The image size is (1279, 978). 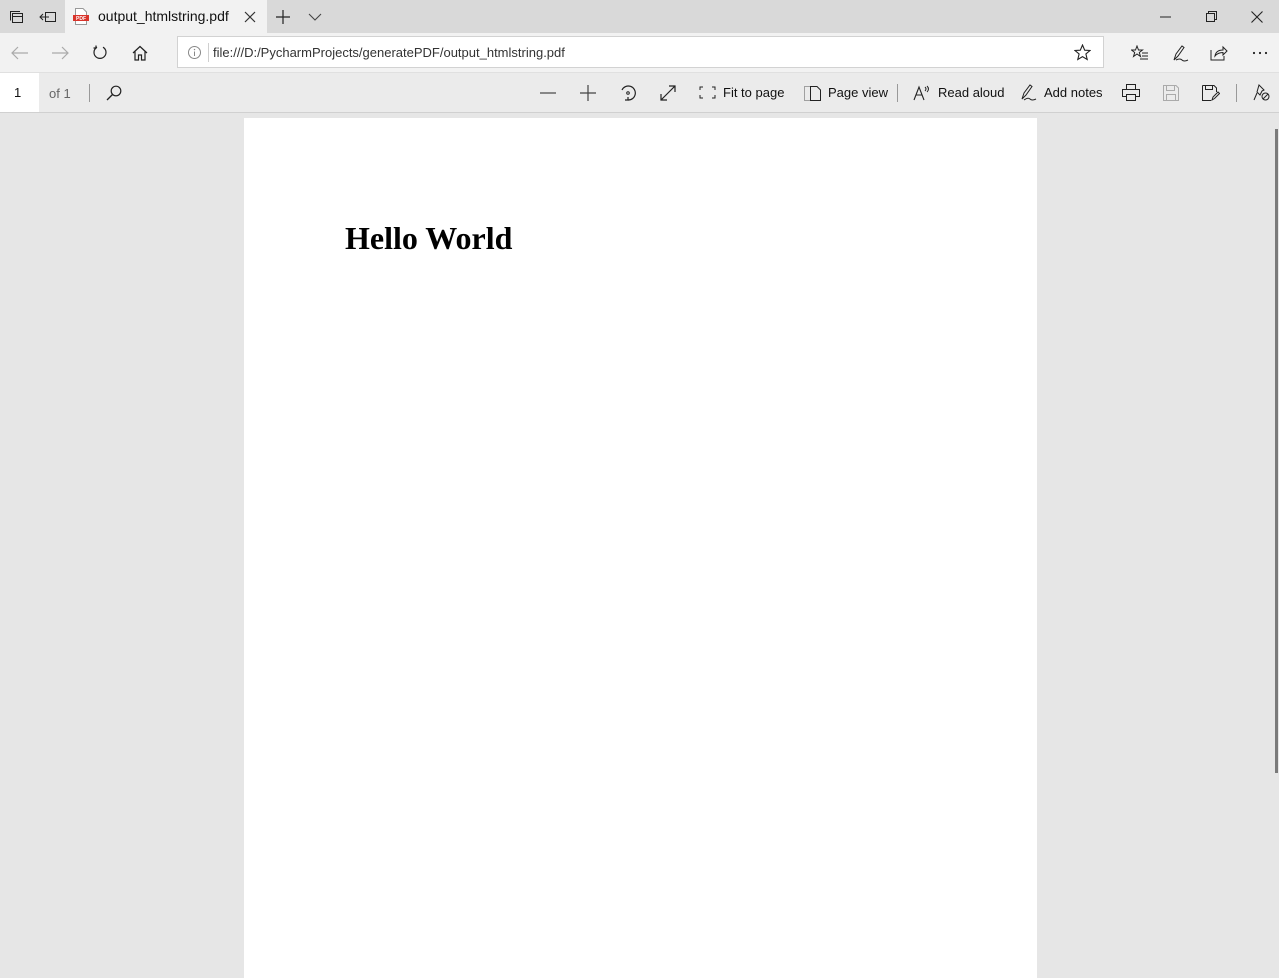 I want to click on page-number-input, so click(x=19, y=92).